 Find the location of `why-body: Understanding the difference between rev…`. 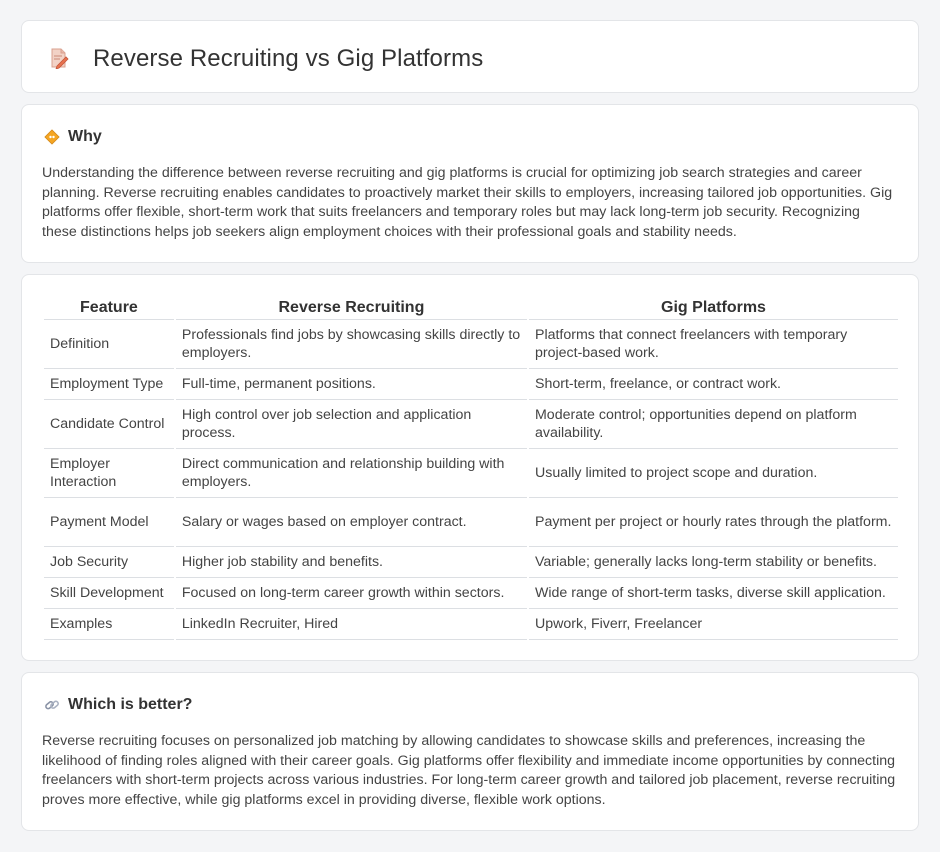

why-body: Understanding the difference between rev… is located at coordinates (467, 202).